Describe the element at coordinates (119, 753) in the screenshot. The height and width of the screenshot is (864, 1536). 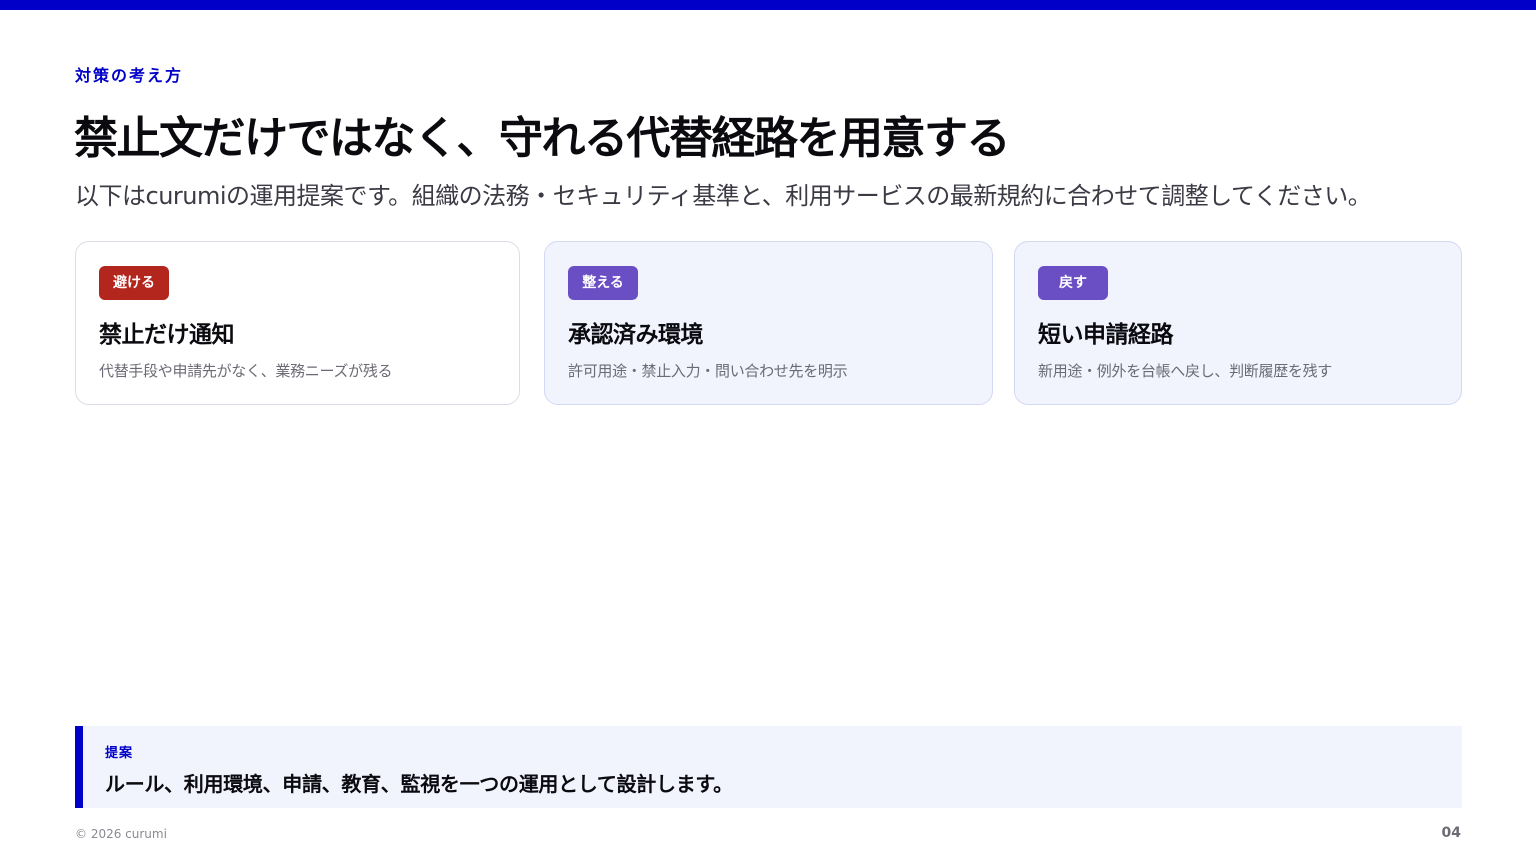
I see `callout-label: 提案` at that location.